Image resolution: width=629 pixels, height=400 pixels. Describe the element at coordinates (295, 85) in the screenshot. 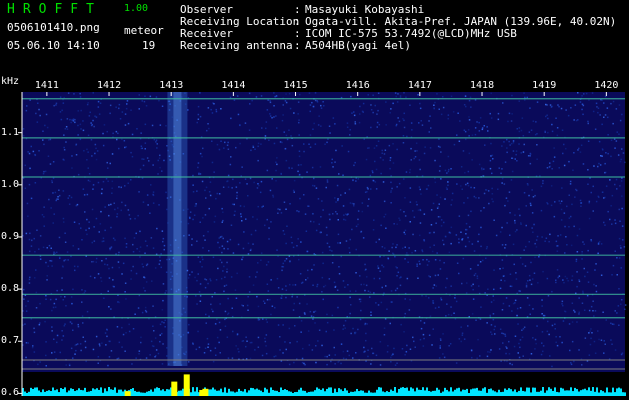

I see `x-tick-label: 1415` at that location.